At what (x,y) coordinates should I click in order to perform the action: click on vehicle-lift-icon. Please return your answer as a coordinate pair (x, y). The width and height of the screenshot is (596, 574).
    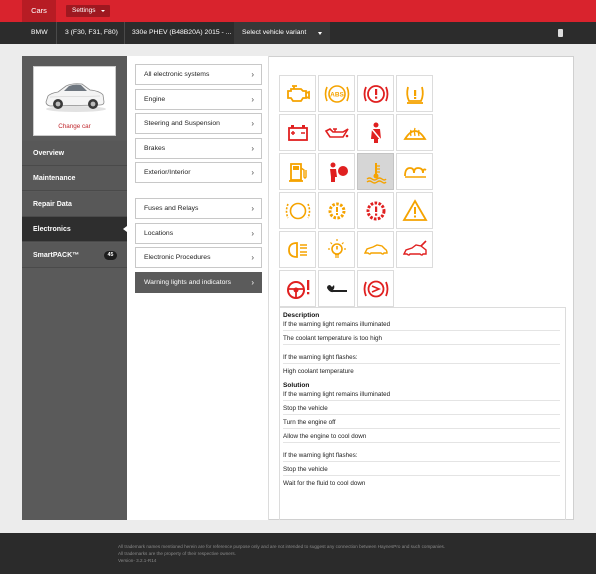
    Looking at the image, I should click on (375, 249).